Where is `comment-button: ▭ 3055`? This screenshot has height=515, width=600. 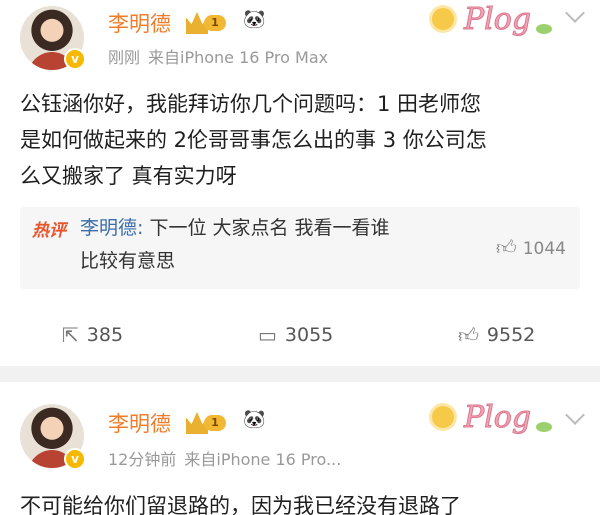 comment-button: ▭ 3055 is located at coordinates (295, 335).